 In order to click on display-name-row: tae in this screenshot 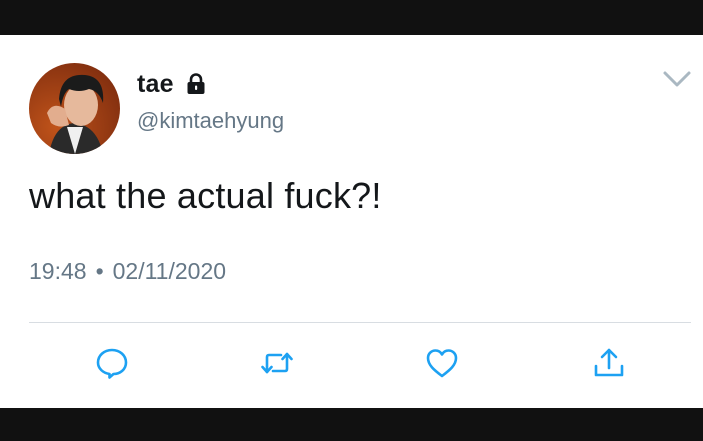, I will do `click(172, 84)`.